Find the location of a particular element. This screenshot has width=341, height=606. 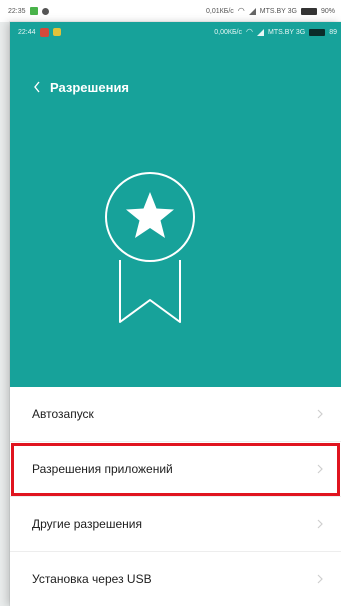

page-title: Разрешения is located at coordinates (90, 87).